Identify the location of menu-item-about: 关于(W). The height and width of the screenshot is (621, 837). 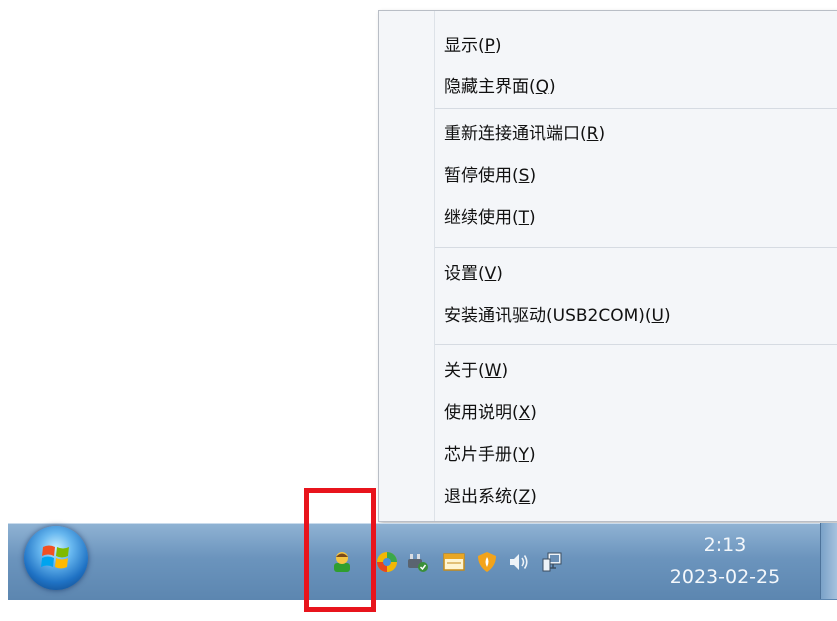
(476, 371).